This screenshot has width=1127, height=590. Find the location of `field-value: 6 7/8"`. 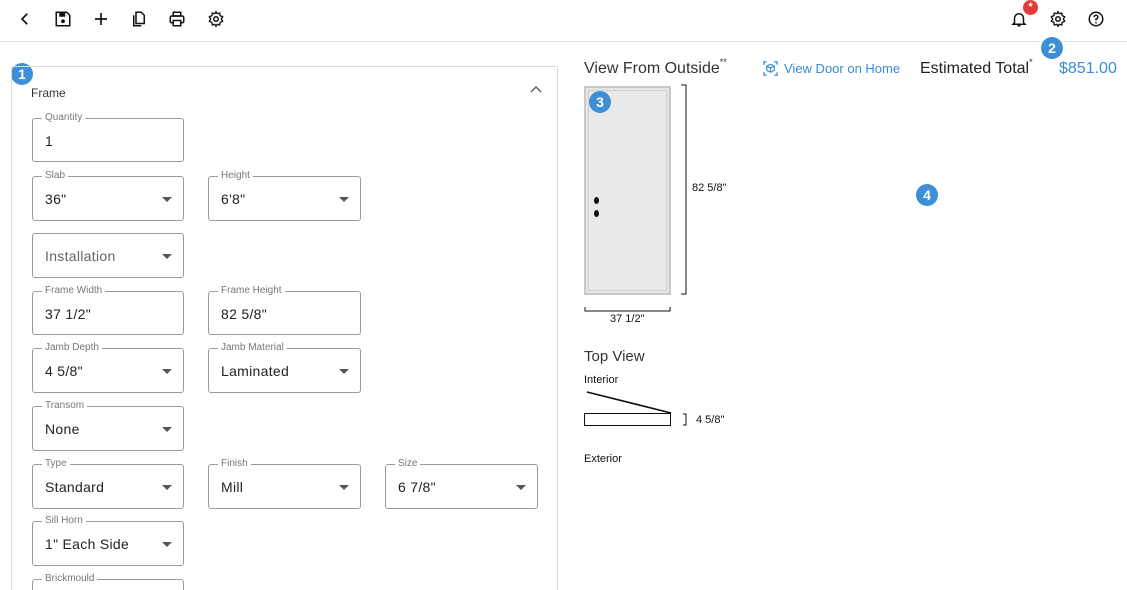

field-value: 6 7/8" is located at coordinates (417, 487).